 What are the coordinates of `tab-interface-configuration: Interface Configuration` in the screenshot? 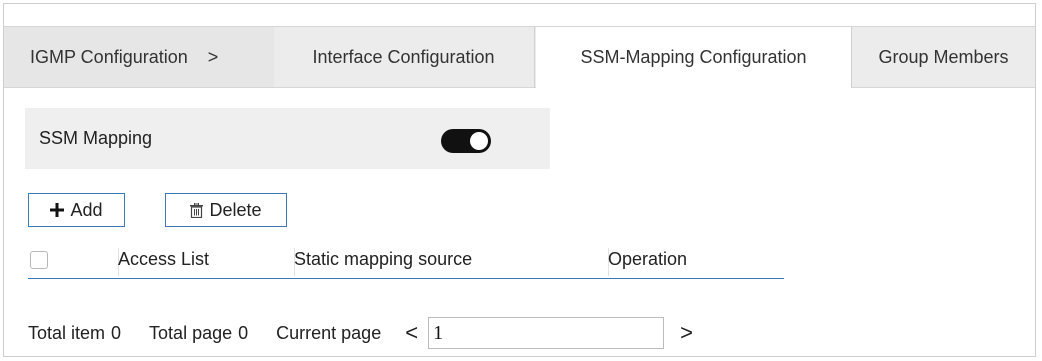 It's located at (403, 57).